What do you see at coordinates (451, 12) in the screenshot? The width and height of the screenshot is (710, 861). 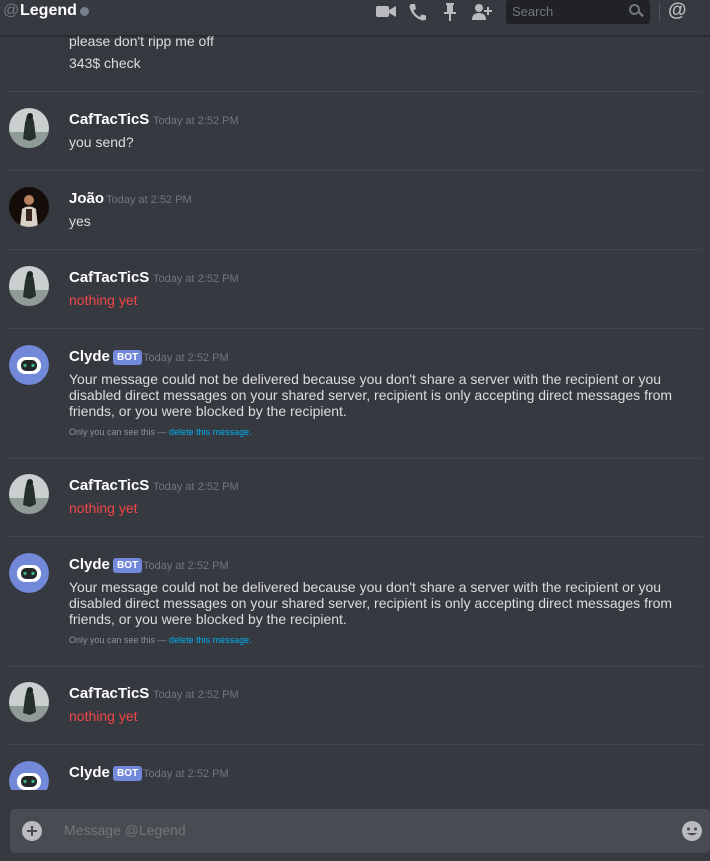 I see `pin-icon` at bounding box center [451, 12].